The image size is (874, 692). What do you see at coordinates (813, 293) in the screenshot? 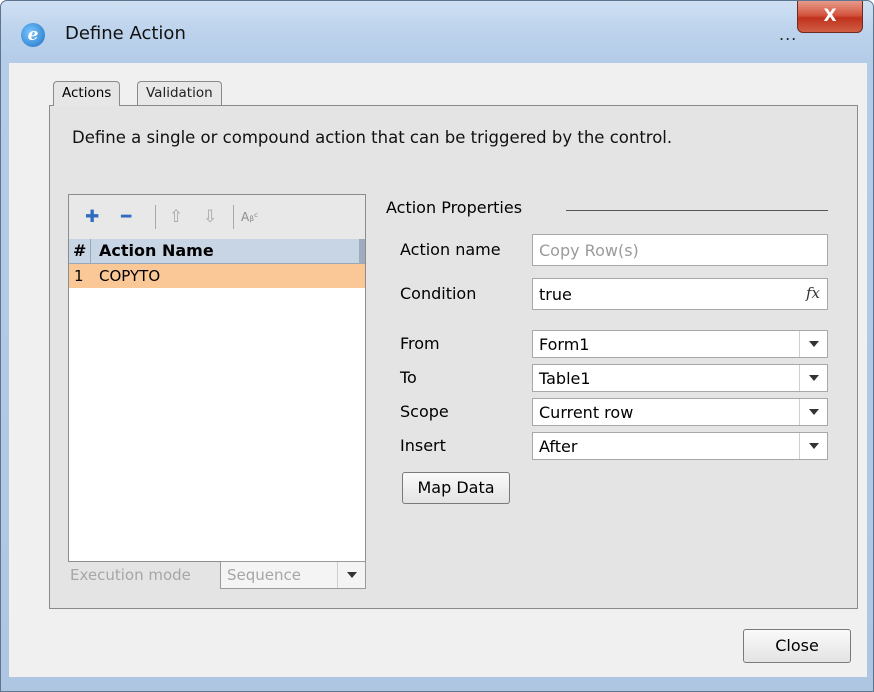
I see `formula-icon: fx` at bounding box center [813, 293].